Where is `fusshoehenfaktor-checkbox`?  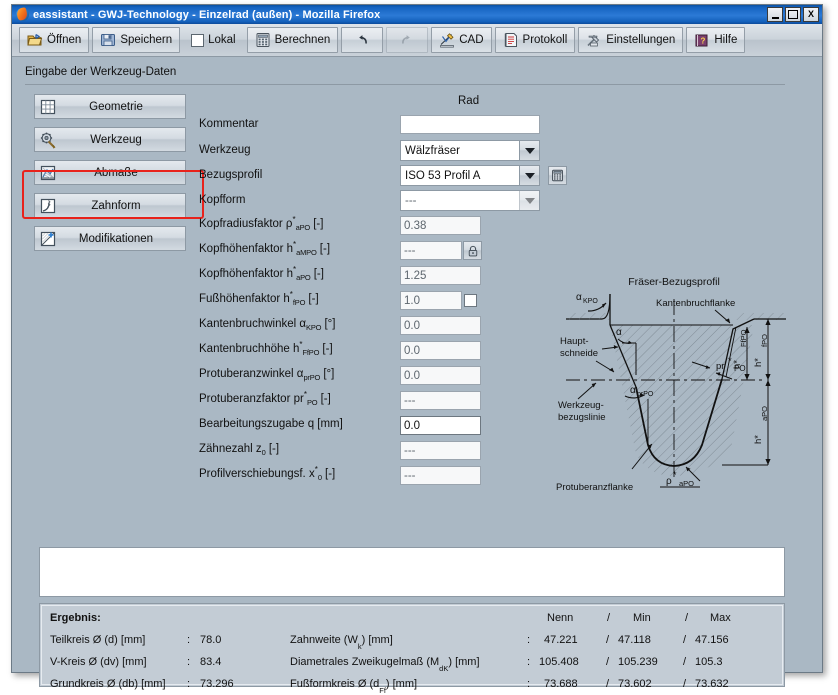 fusshoehenfaktor-checkbox is located at coordinates (470, 300).